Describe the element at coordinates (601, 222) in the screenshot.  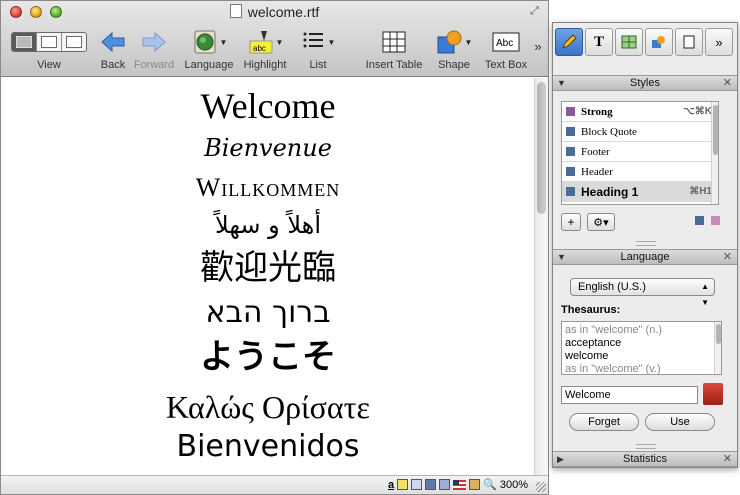
I see `style-actions-gear-button: ⚙▾` at that location.